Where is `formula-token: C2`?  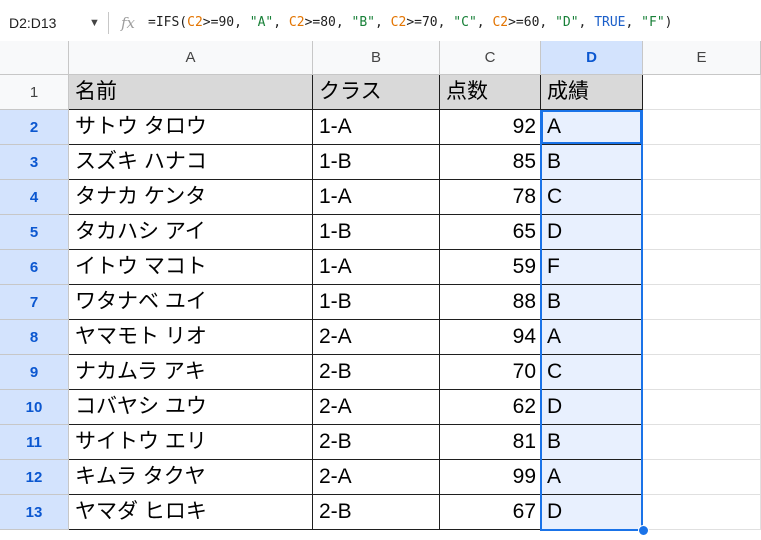 formula-token: C2 is located at coordinates (500, 22).